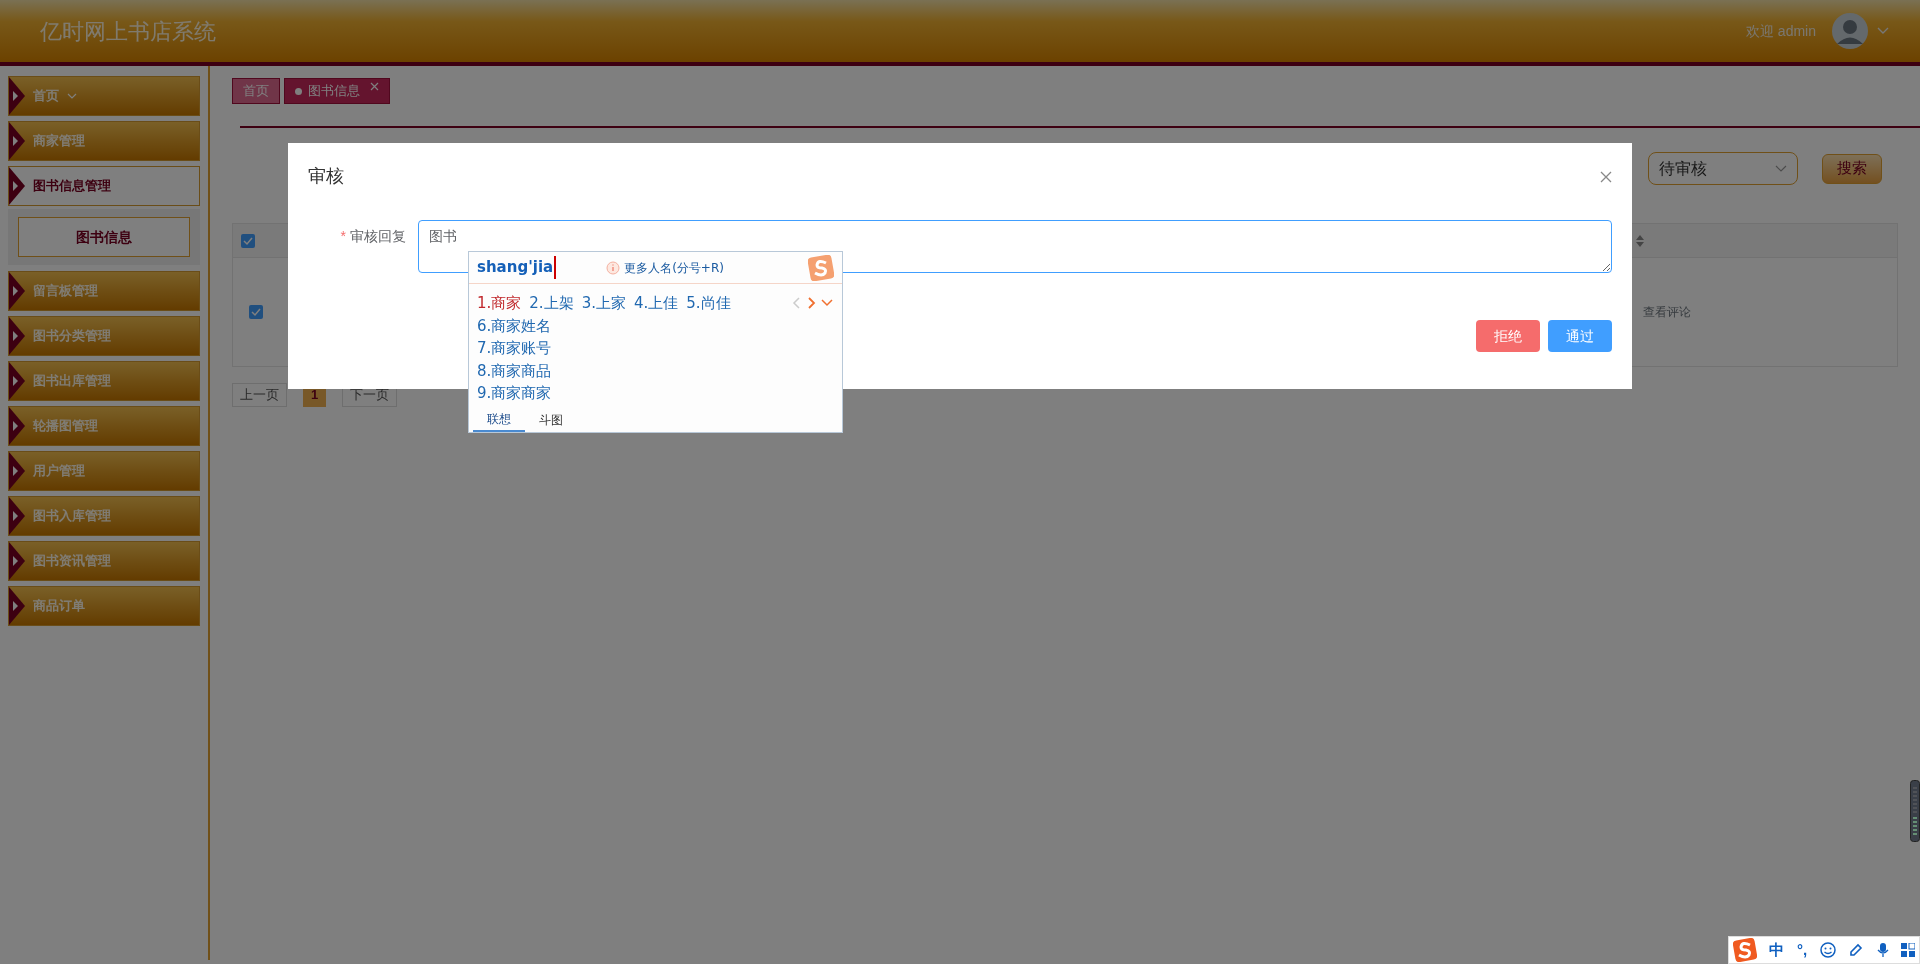 Image resolution: width=1920 pixels, height=964 pixels. I want to click on candidate: 8.商家商品, so click(655, 370).